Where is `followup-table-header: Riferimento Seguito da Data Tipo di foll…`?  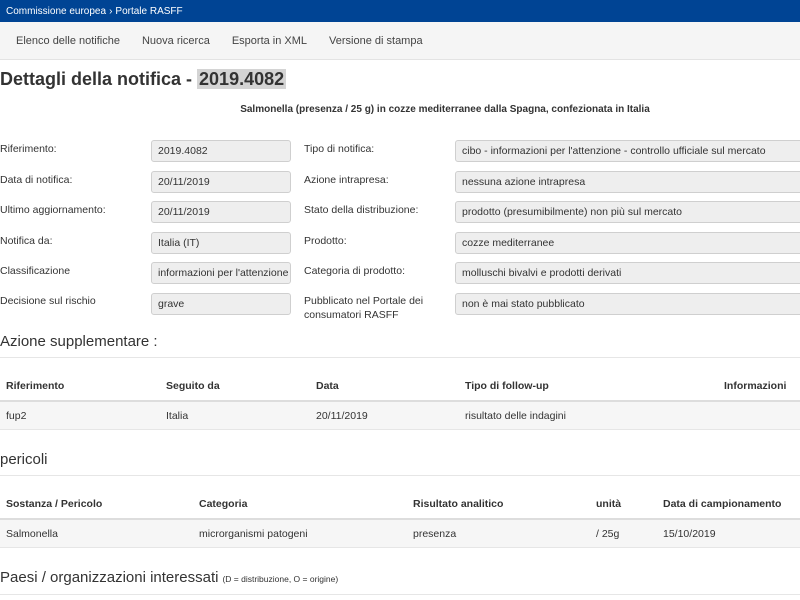 followup-table-header: Riferimento Seguito da Data Tipo di foll… is located at coordinates (400, 386).